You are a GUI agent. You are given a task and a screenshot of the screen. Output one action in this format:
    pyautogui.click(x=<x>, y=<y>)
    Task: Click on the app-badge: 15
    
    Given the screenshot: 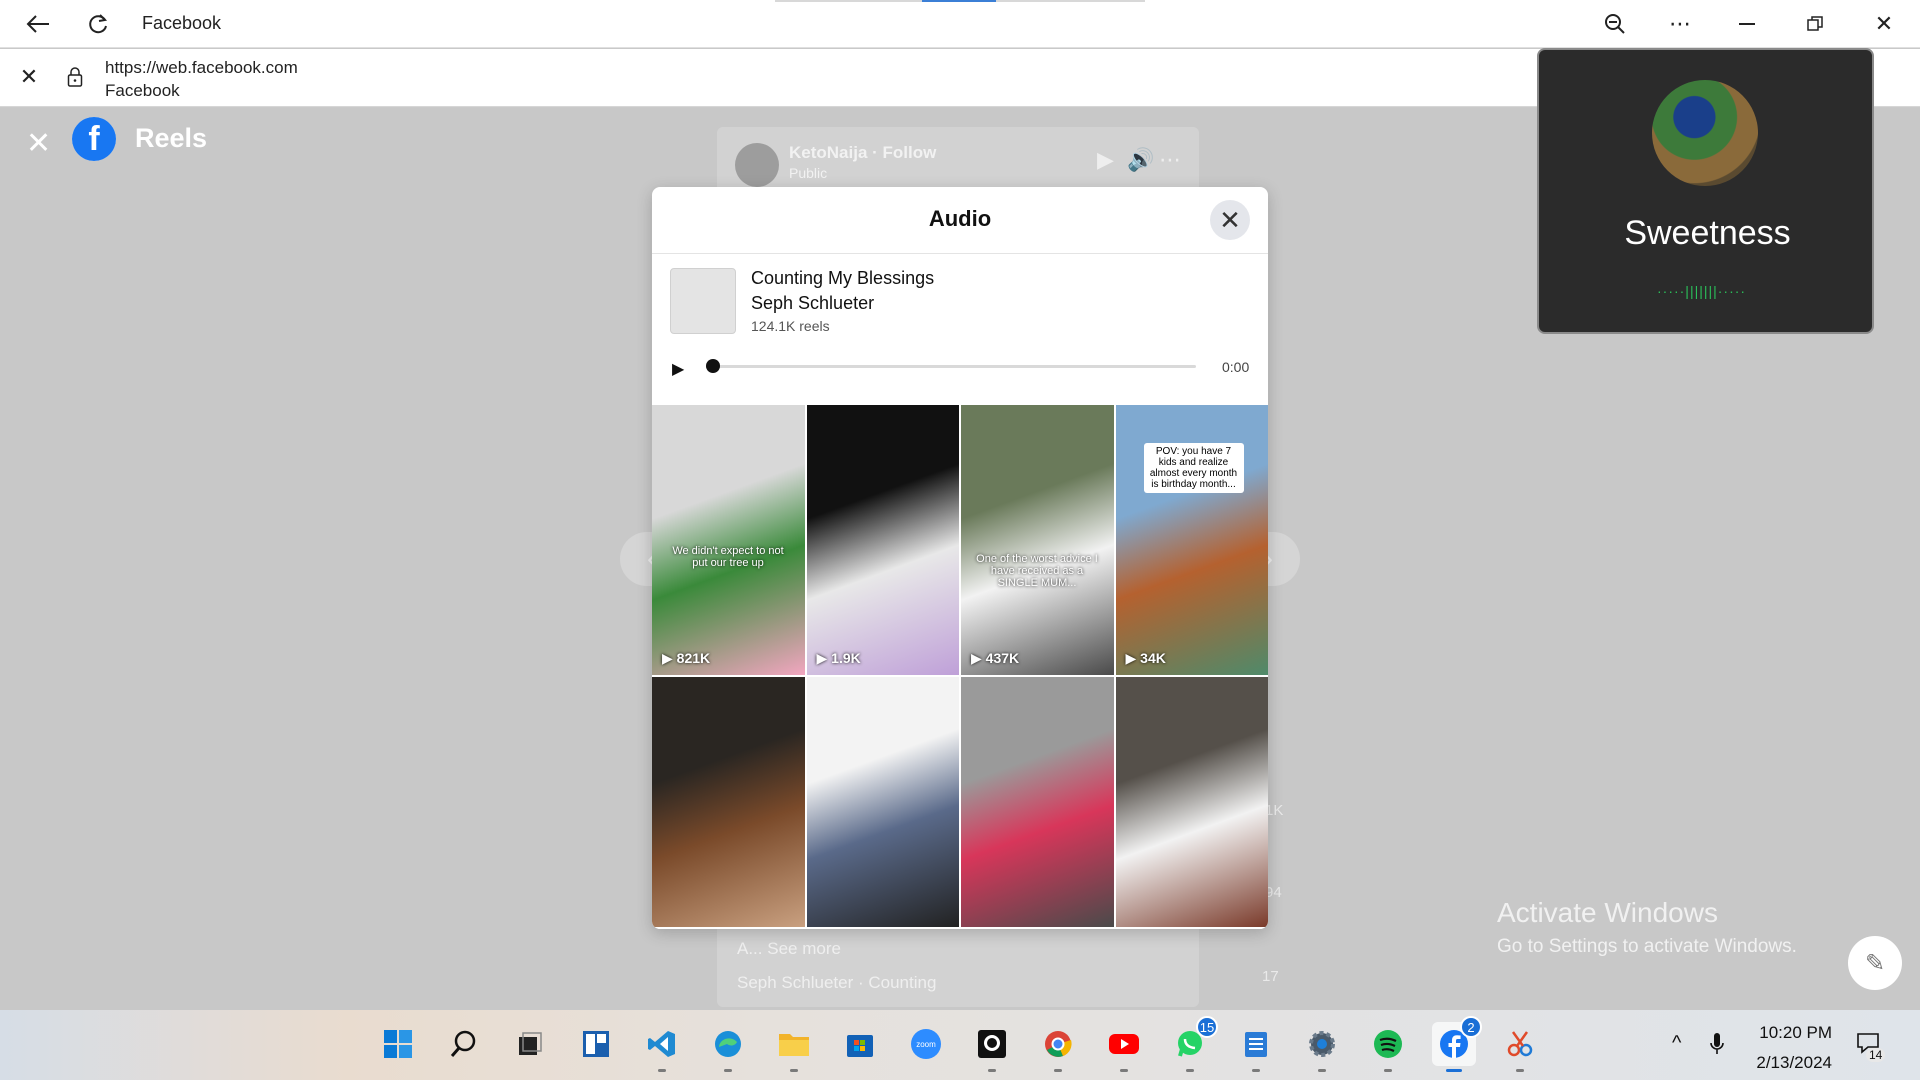 What is the action you would take?
    pyautogui.click(x=1207, y=1027)
    